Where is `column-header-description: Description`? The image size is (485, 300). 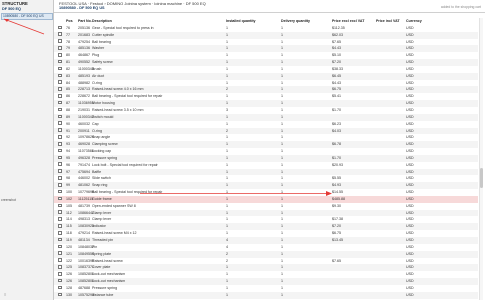
column-header-description: Description is located at coordinates (148, 21).